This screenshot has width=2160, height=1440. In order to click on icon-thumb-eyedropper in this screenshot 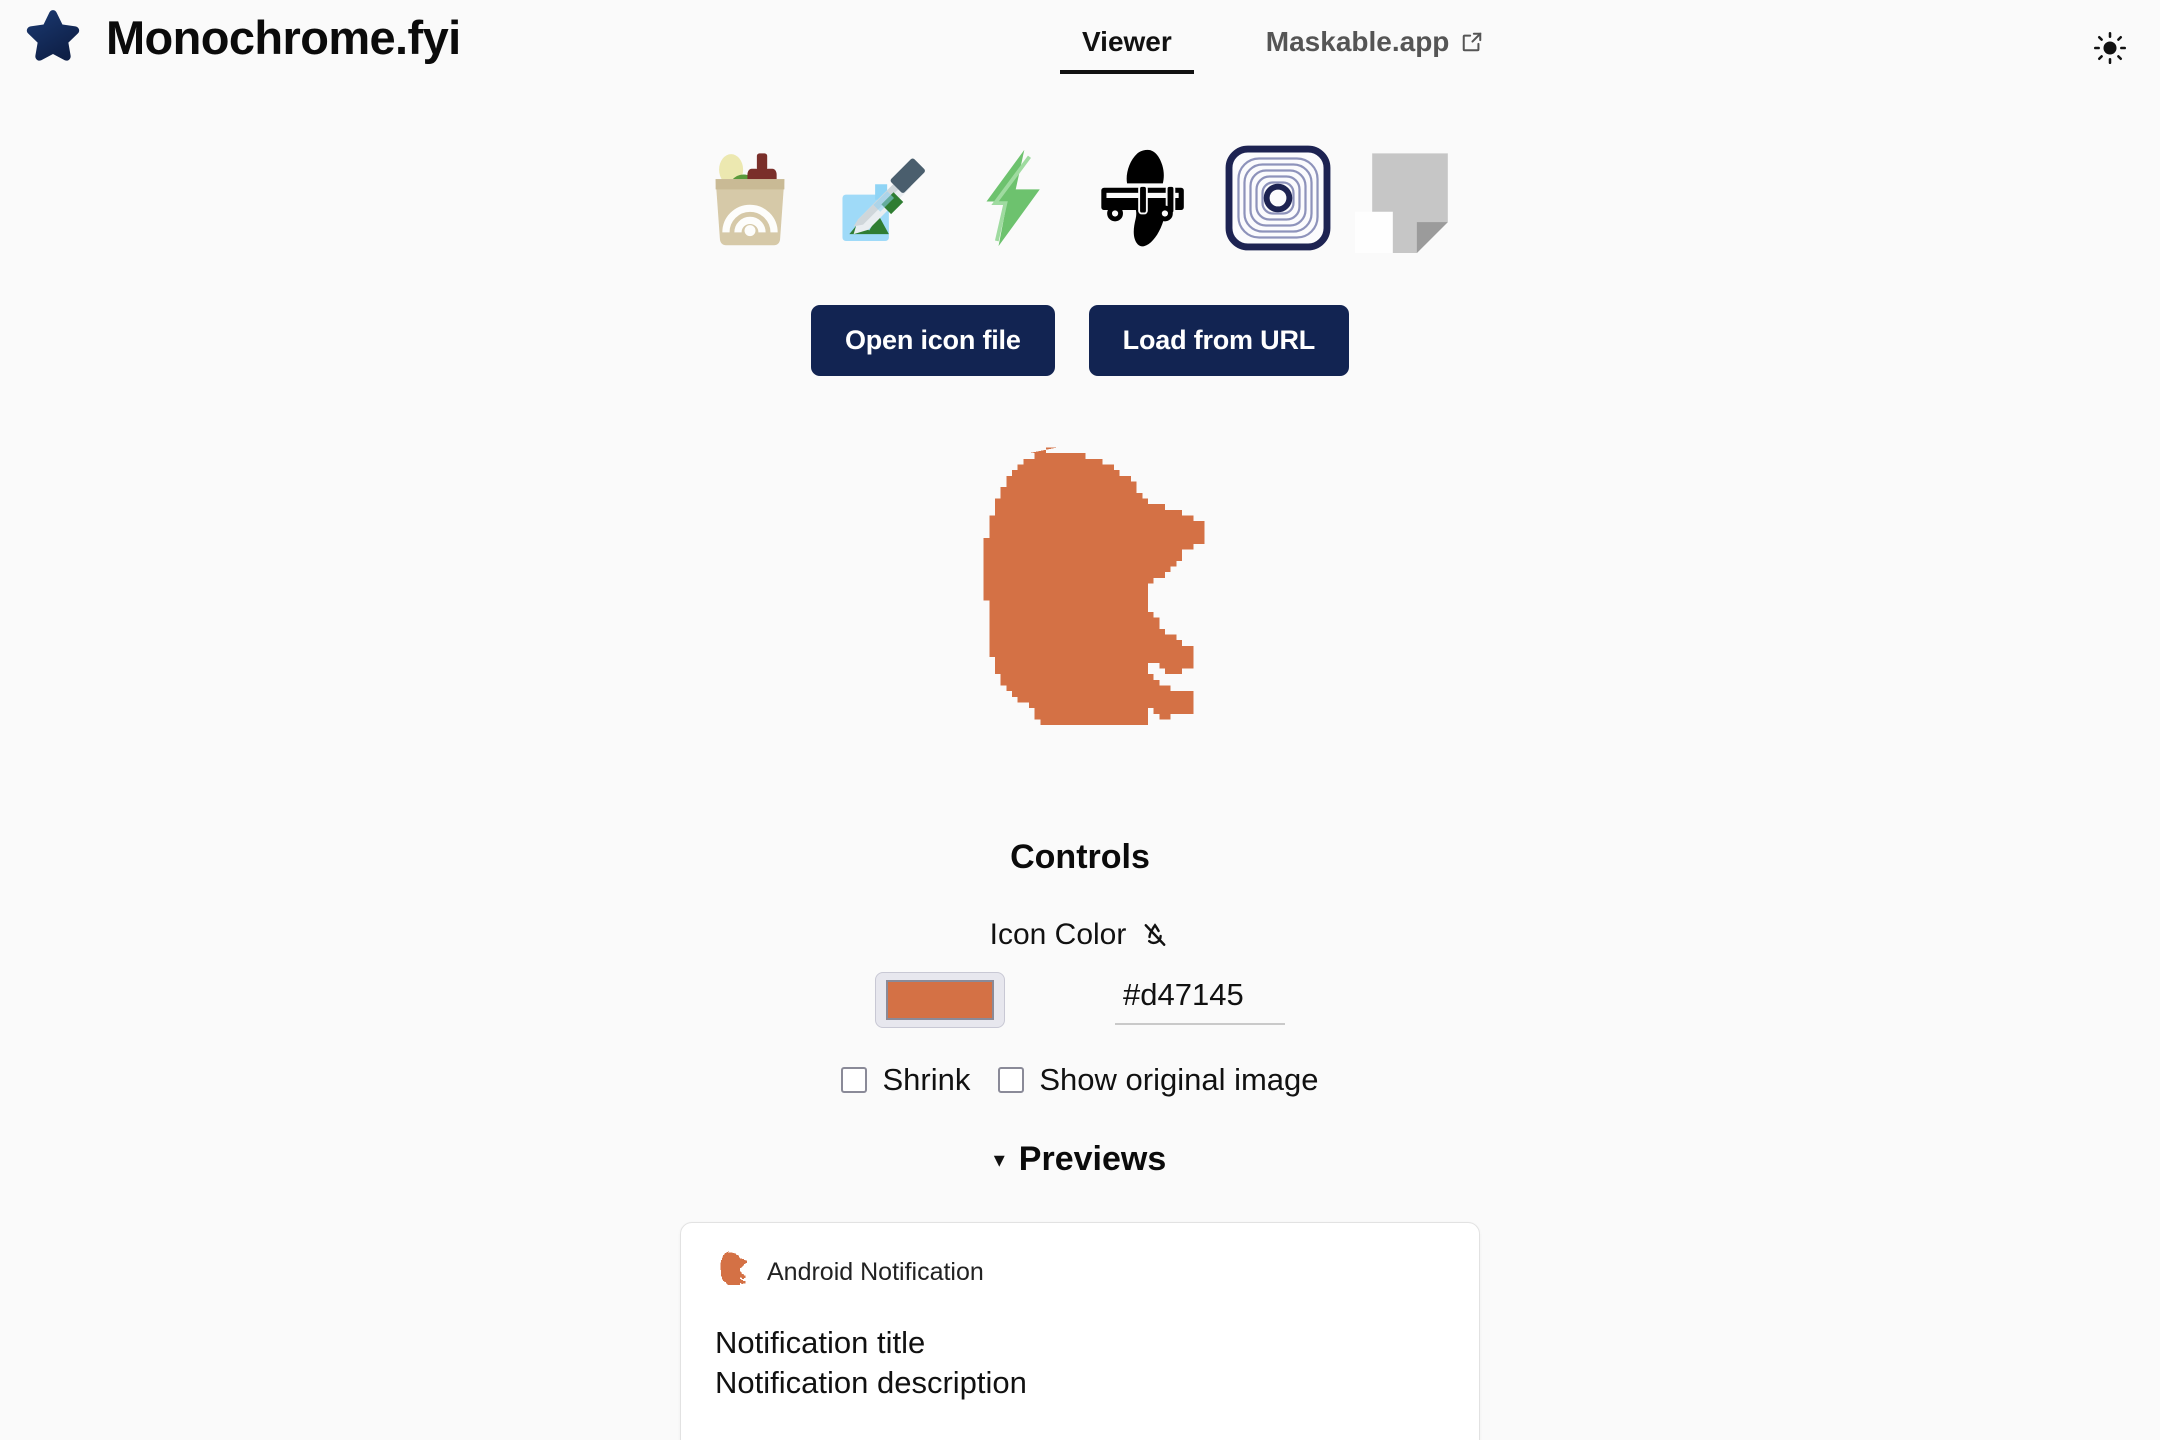, I will do `click(882, 198)`.